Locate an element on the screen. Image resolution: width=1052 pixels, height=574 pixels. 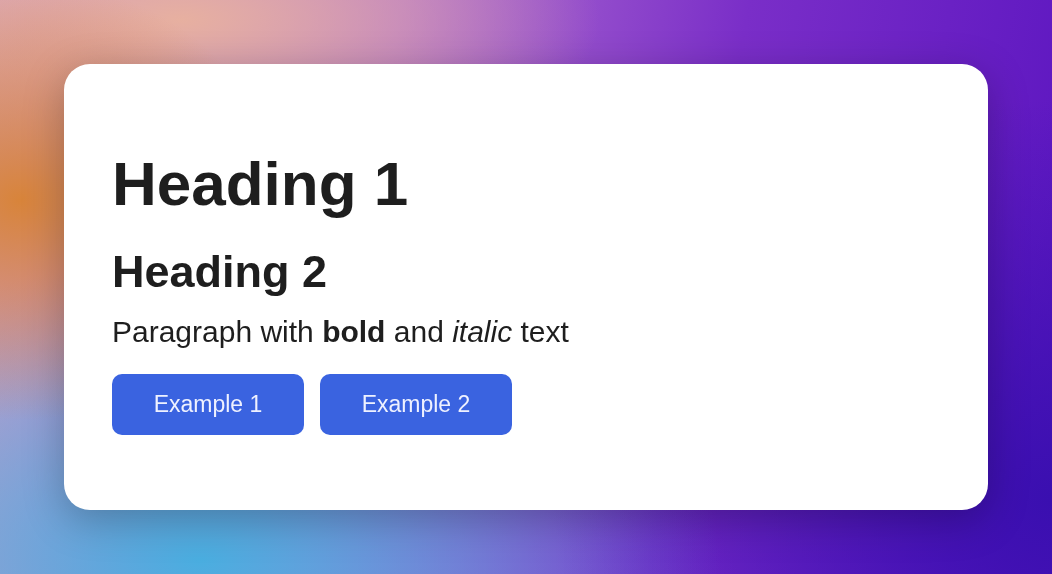
example-button: Example 2 is located at coordinates (416, 404).